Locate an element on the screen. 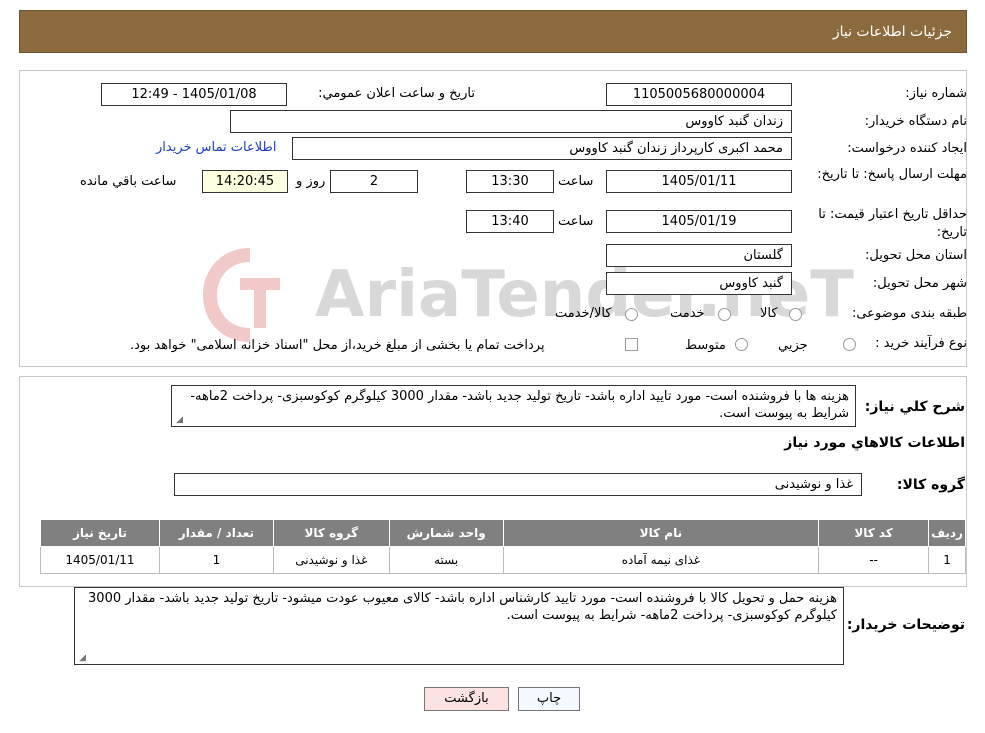 Image resolution: width=985 pixels, height=733 pixels. back-button: بازگشت is located at coordinates (466, 699).